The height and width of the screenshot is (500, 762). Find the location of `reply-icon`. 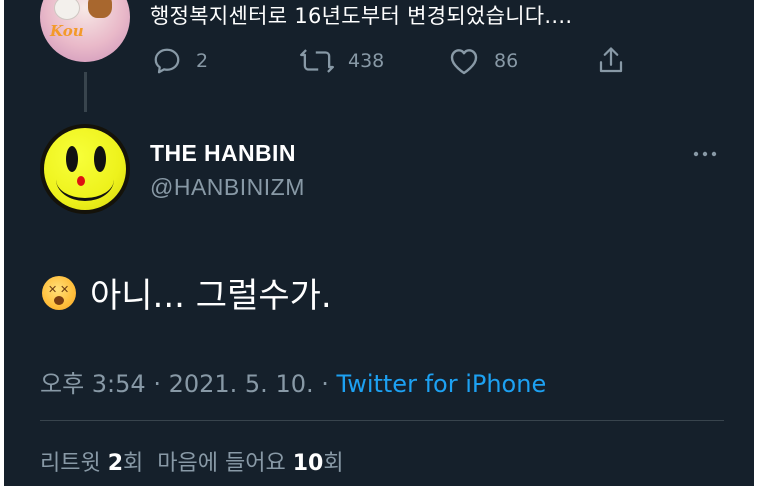

reply-icon is located at coordinates (167, 61).